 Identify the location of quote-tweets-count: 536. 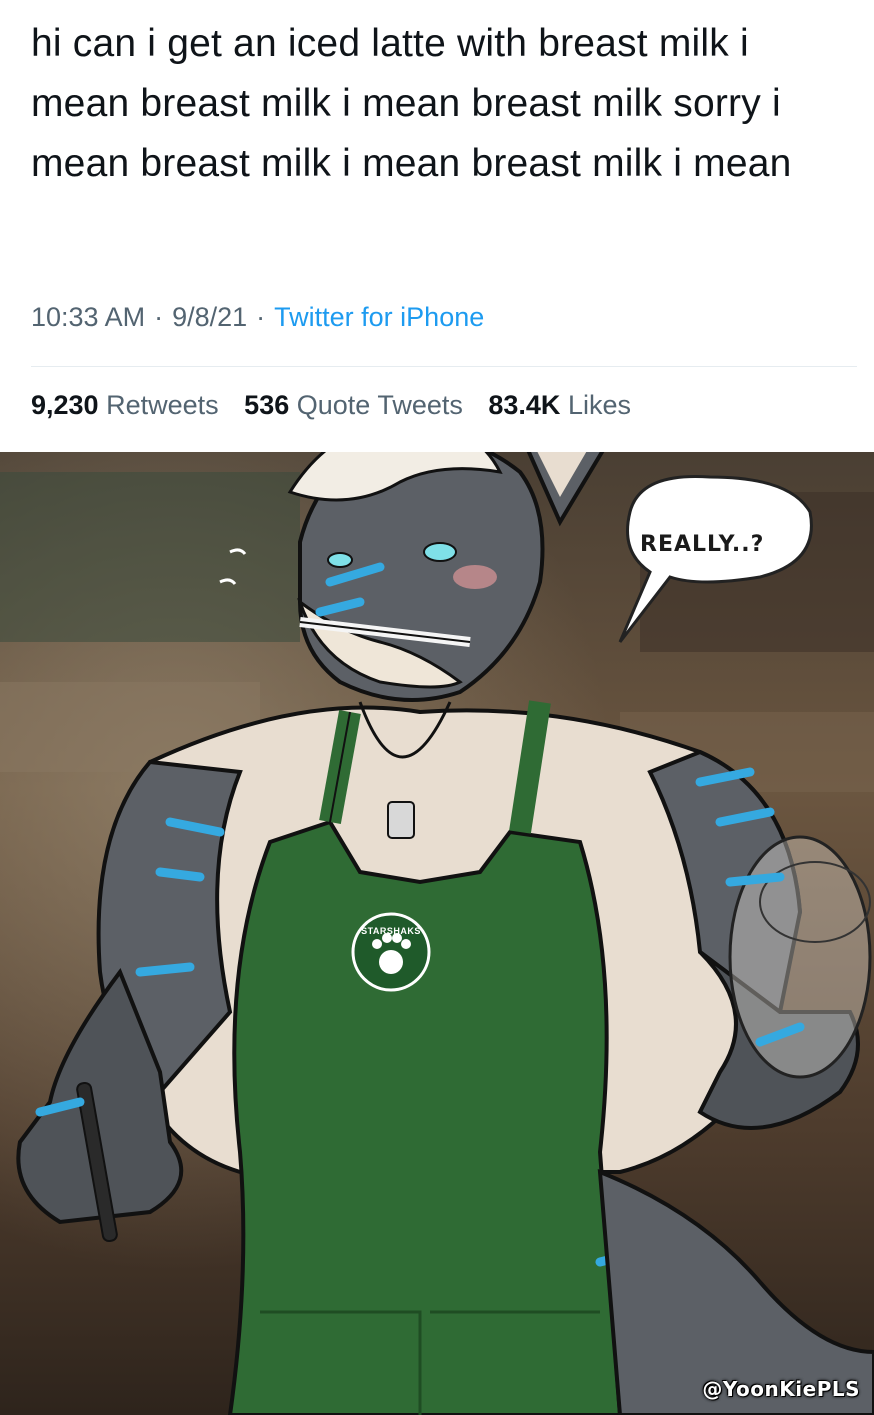
(267, 405).